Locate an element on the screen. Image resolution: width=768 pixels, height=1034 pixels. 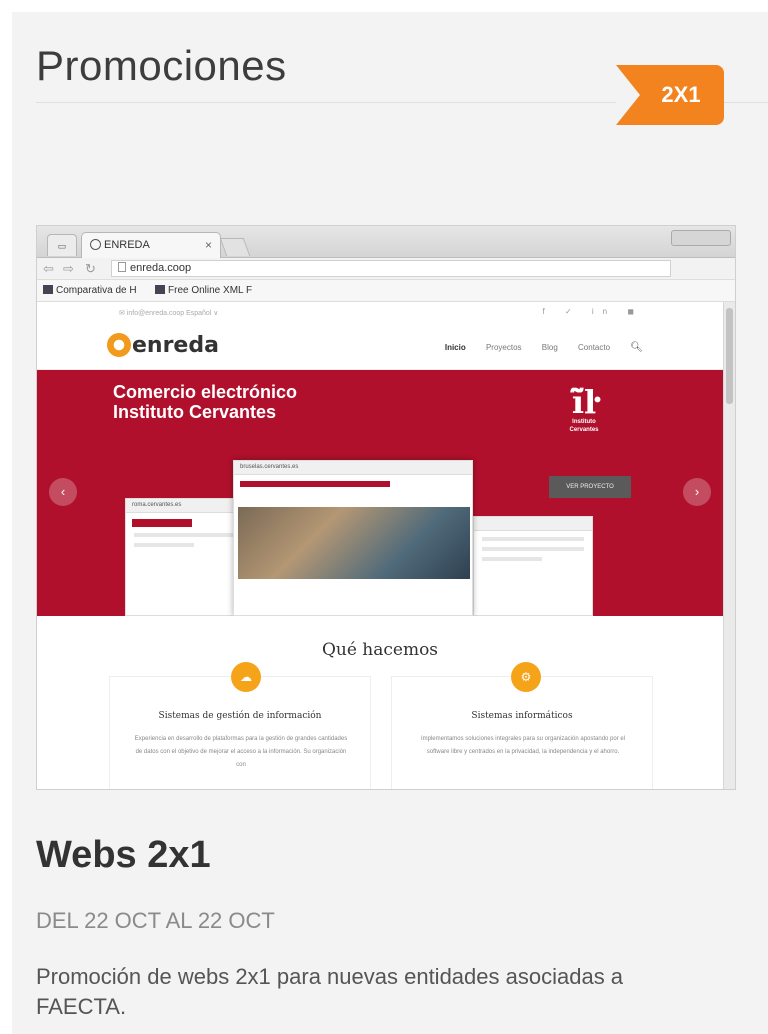
pinned-tab: ▭ is located at coordinates (62, 245).